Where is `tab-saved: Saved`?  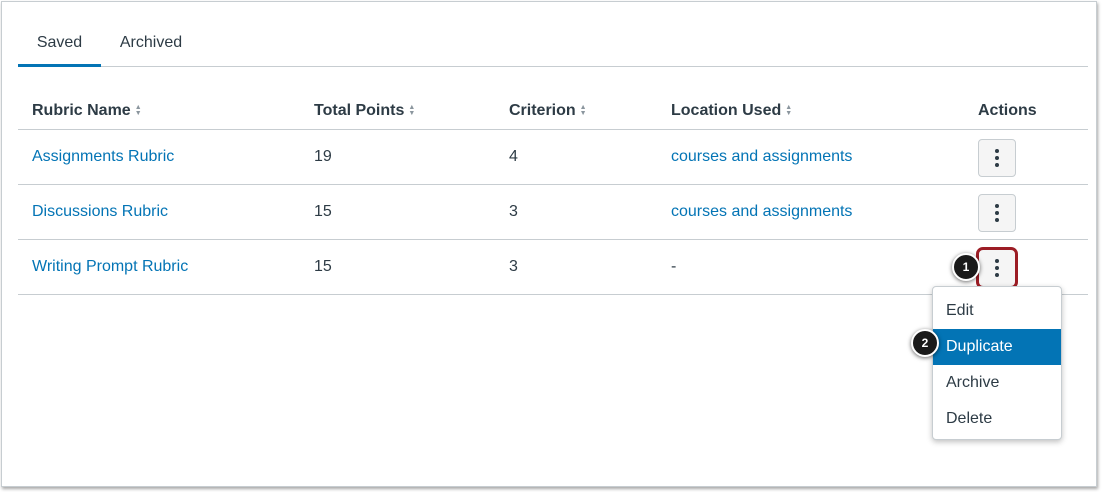 tab-saved: Saved is located at coordinates (59, 44).